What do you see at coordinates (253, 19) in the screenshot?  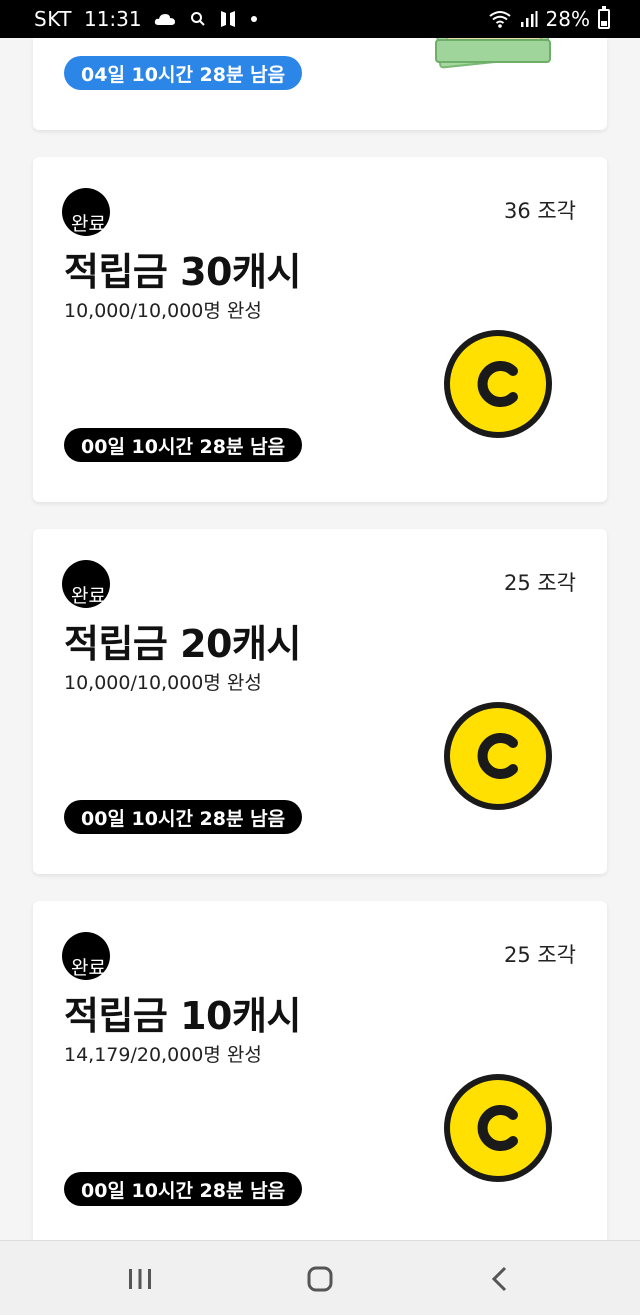 I see `dot-icon` at bounding box center [253, 19].